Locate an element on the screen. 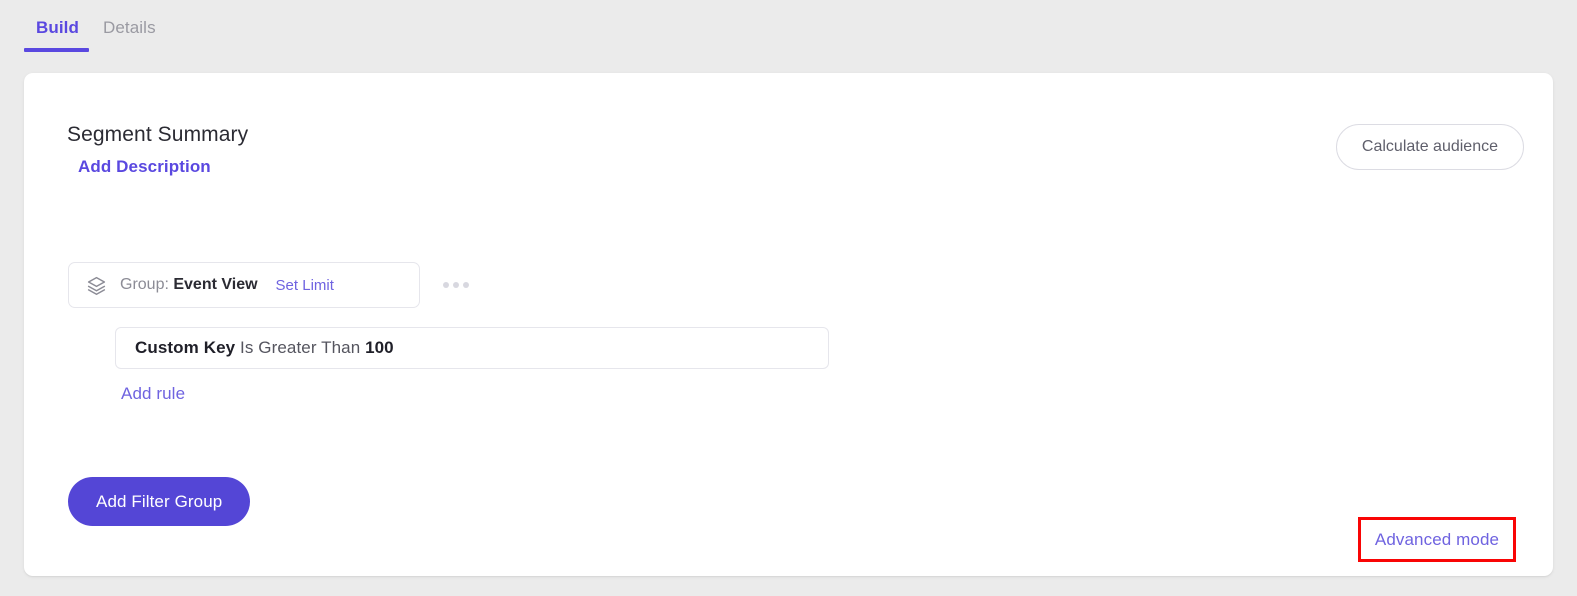 The width and height of the screenshot is (1577, 596). add-filter-group-label: Add Filter Group is located at coordinates (159, 501).